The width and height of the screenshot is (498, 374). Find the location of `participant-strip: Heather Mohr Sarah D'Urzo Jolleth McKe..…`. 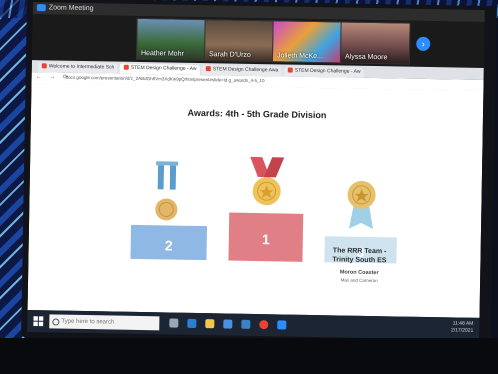

participant-strip: Heather Mohr Sarah D'Urzo Jolleth McKe..… is located at coordinates (258, 41).